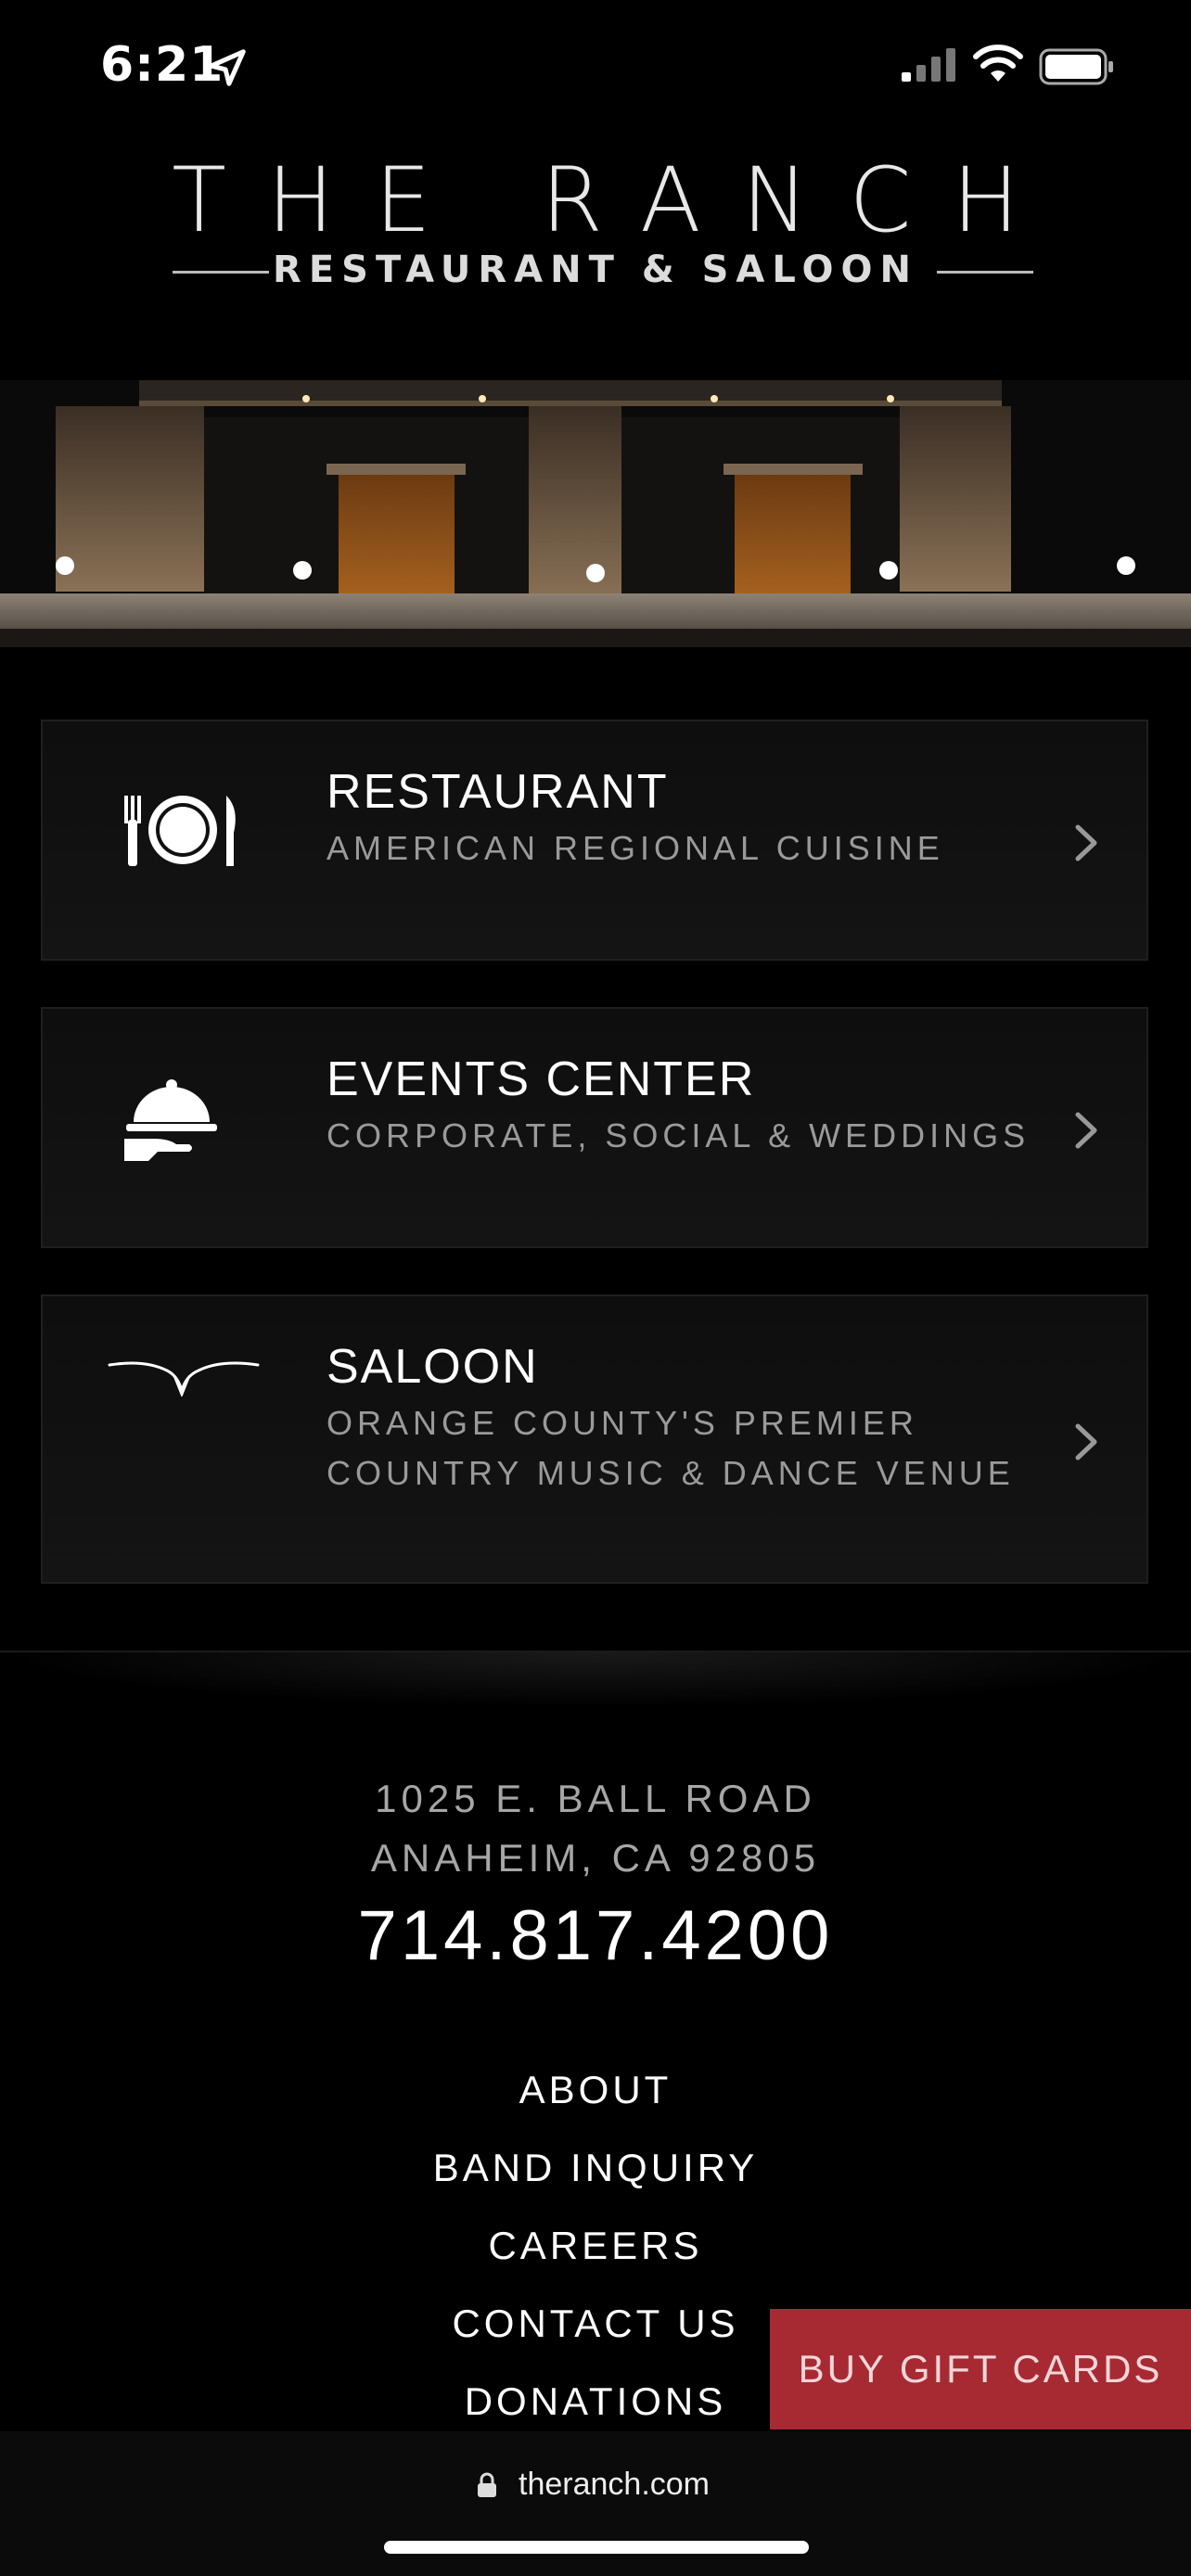 The width and height of the screenshot is (1191, 2576). What do you see at coordinates (616, 200) in the screenshot?
I see `logo-title: THE RANCH` at bounding box center [616, 200].